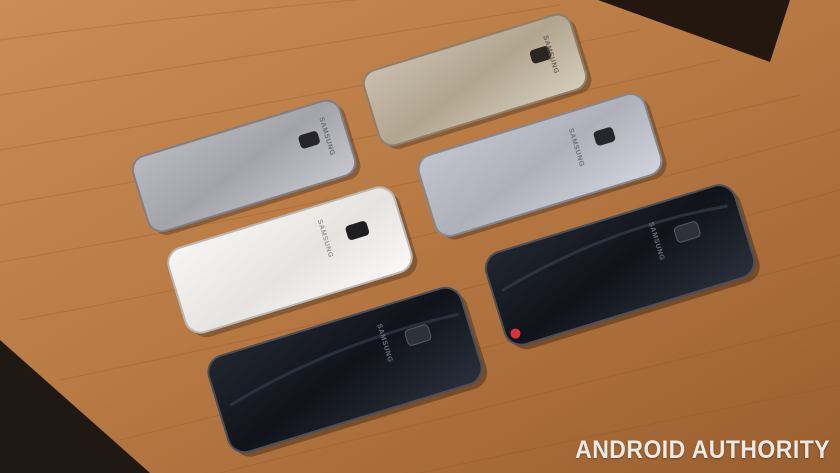  I want to click on watermark: ANDROID AUTHORITY, so click(702, 450).